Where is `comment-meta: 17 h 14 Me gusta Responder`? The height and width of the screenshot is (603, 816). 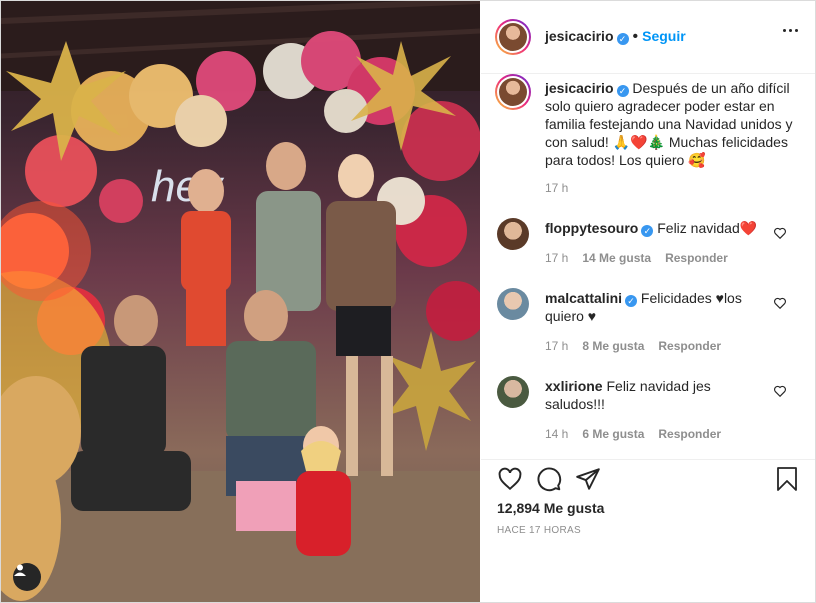 comment-meta: 17 h 14 Me gusta Responder is located at coordinates (636, 258).